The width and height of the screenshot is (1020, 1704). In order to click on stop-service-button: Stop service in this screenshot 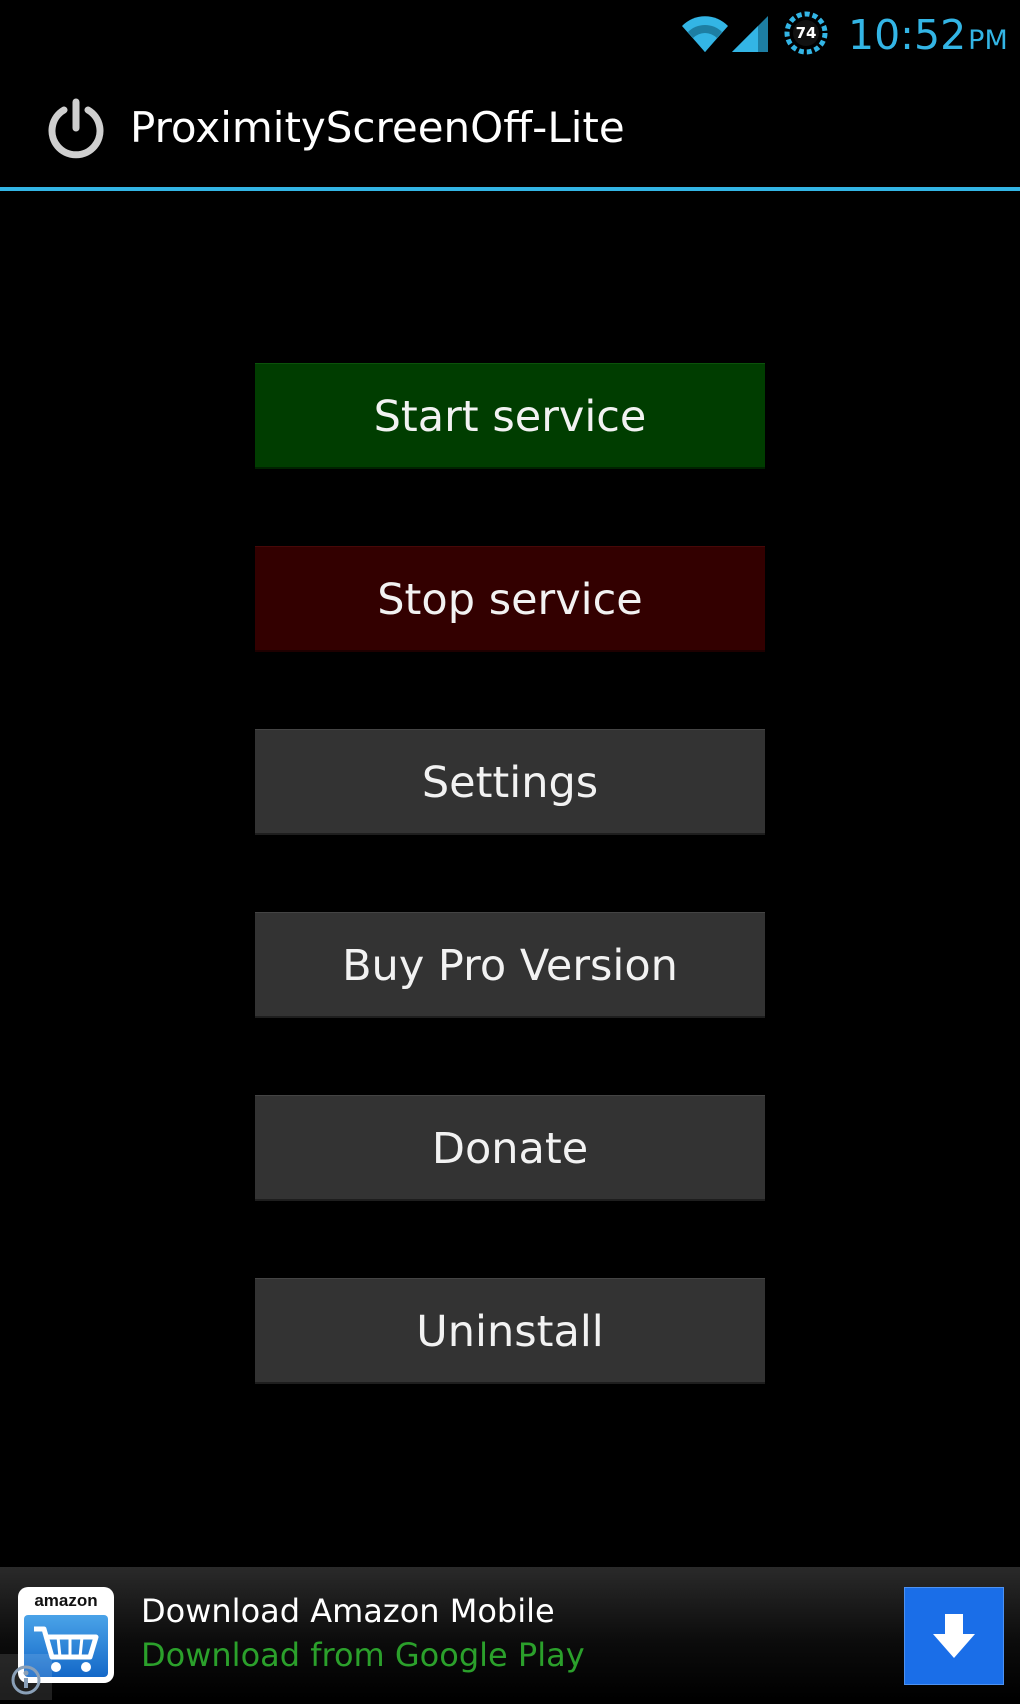, I will do `click(510, 599)`.